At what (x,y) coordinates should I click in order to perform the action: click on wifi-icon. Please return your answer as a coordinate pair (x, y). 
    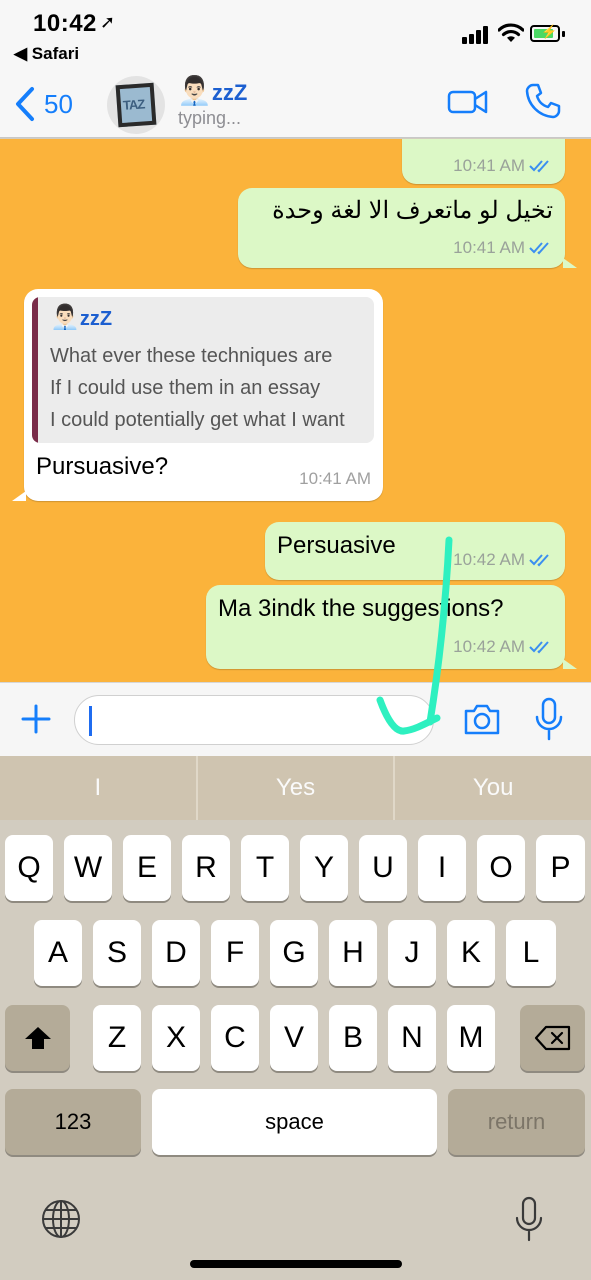
    Looking at the image, I should click on (511, 32).